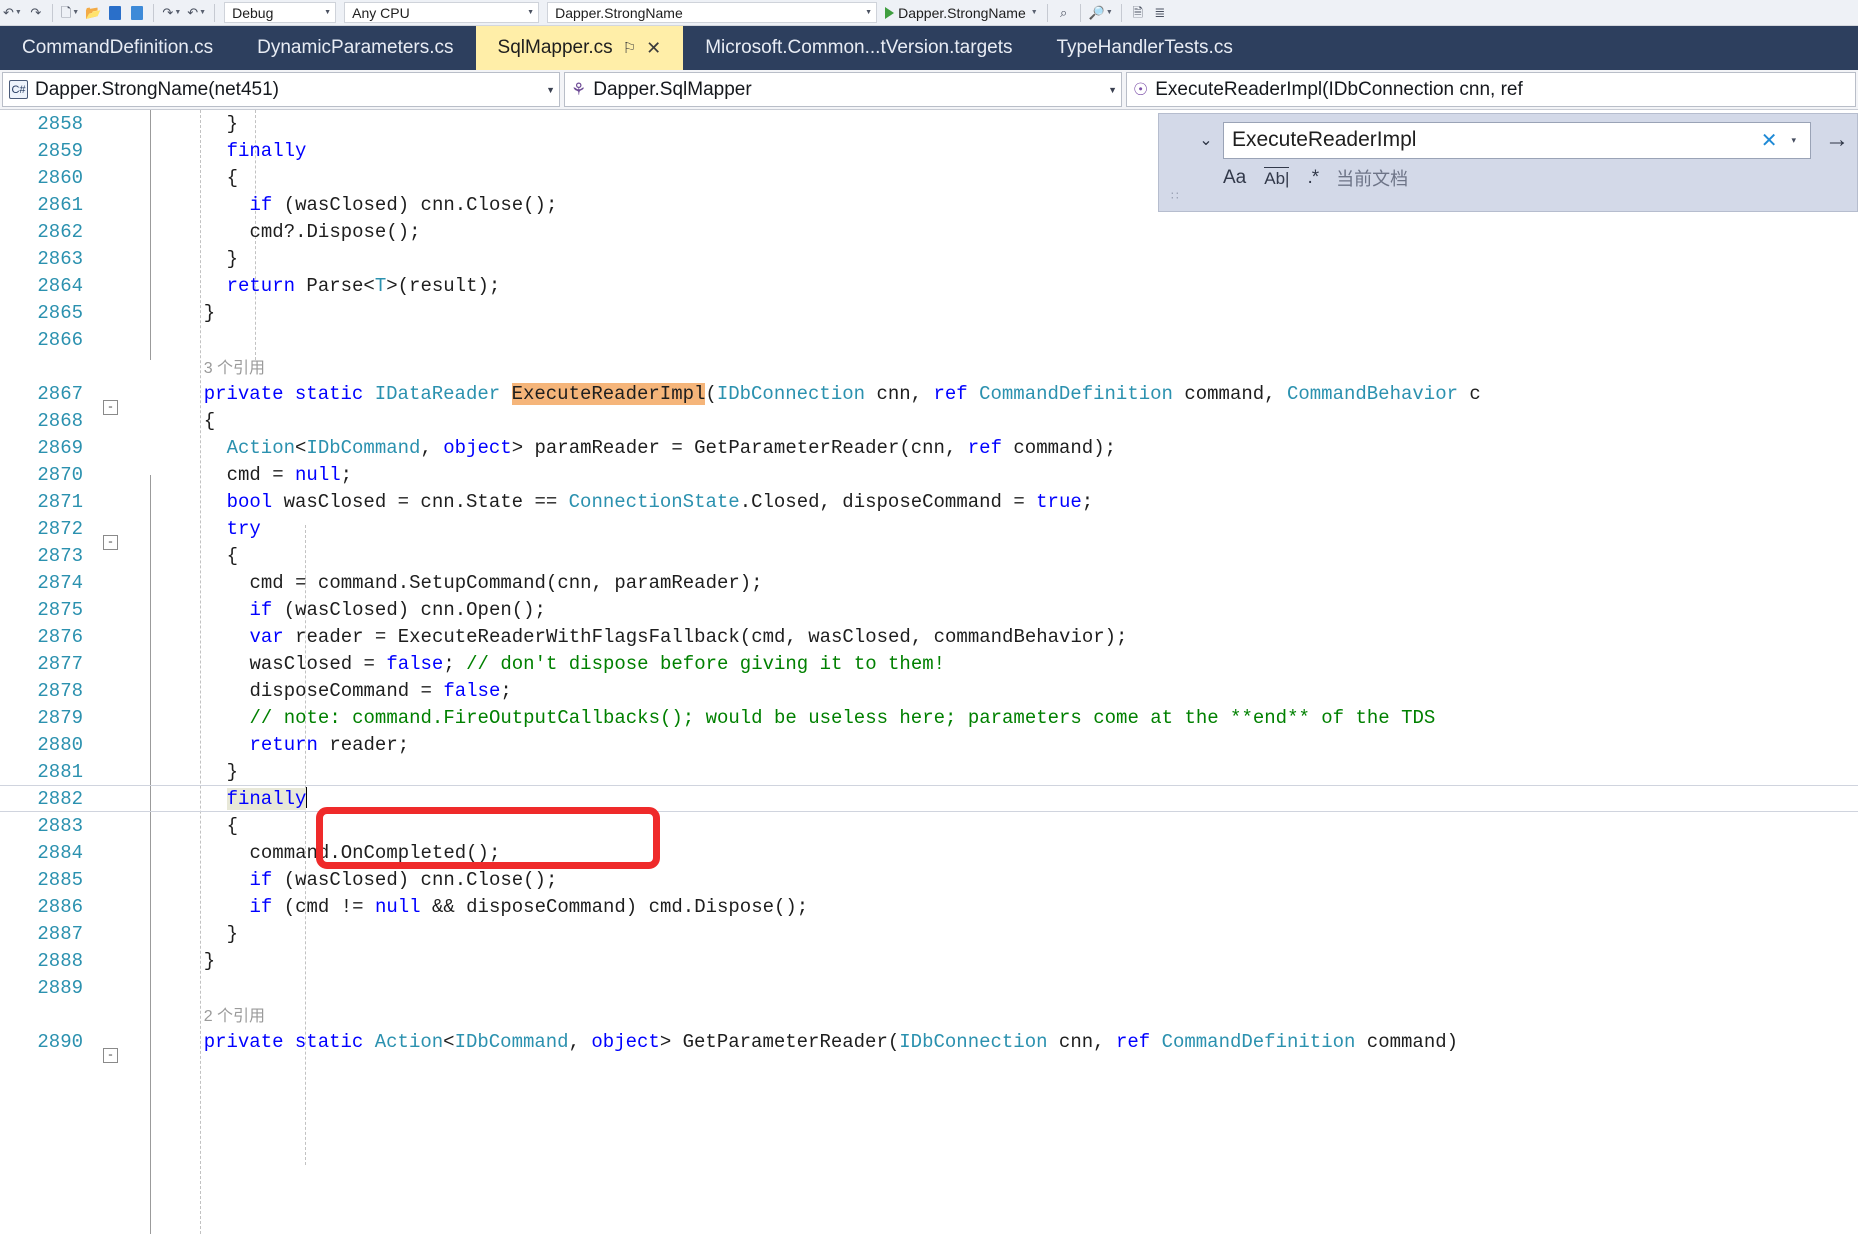  What do you see at coordinates (234, 368) in the screenshot?
I see `codelens-references: 3 个引用` at bounding box center [234, 368].